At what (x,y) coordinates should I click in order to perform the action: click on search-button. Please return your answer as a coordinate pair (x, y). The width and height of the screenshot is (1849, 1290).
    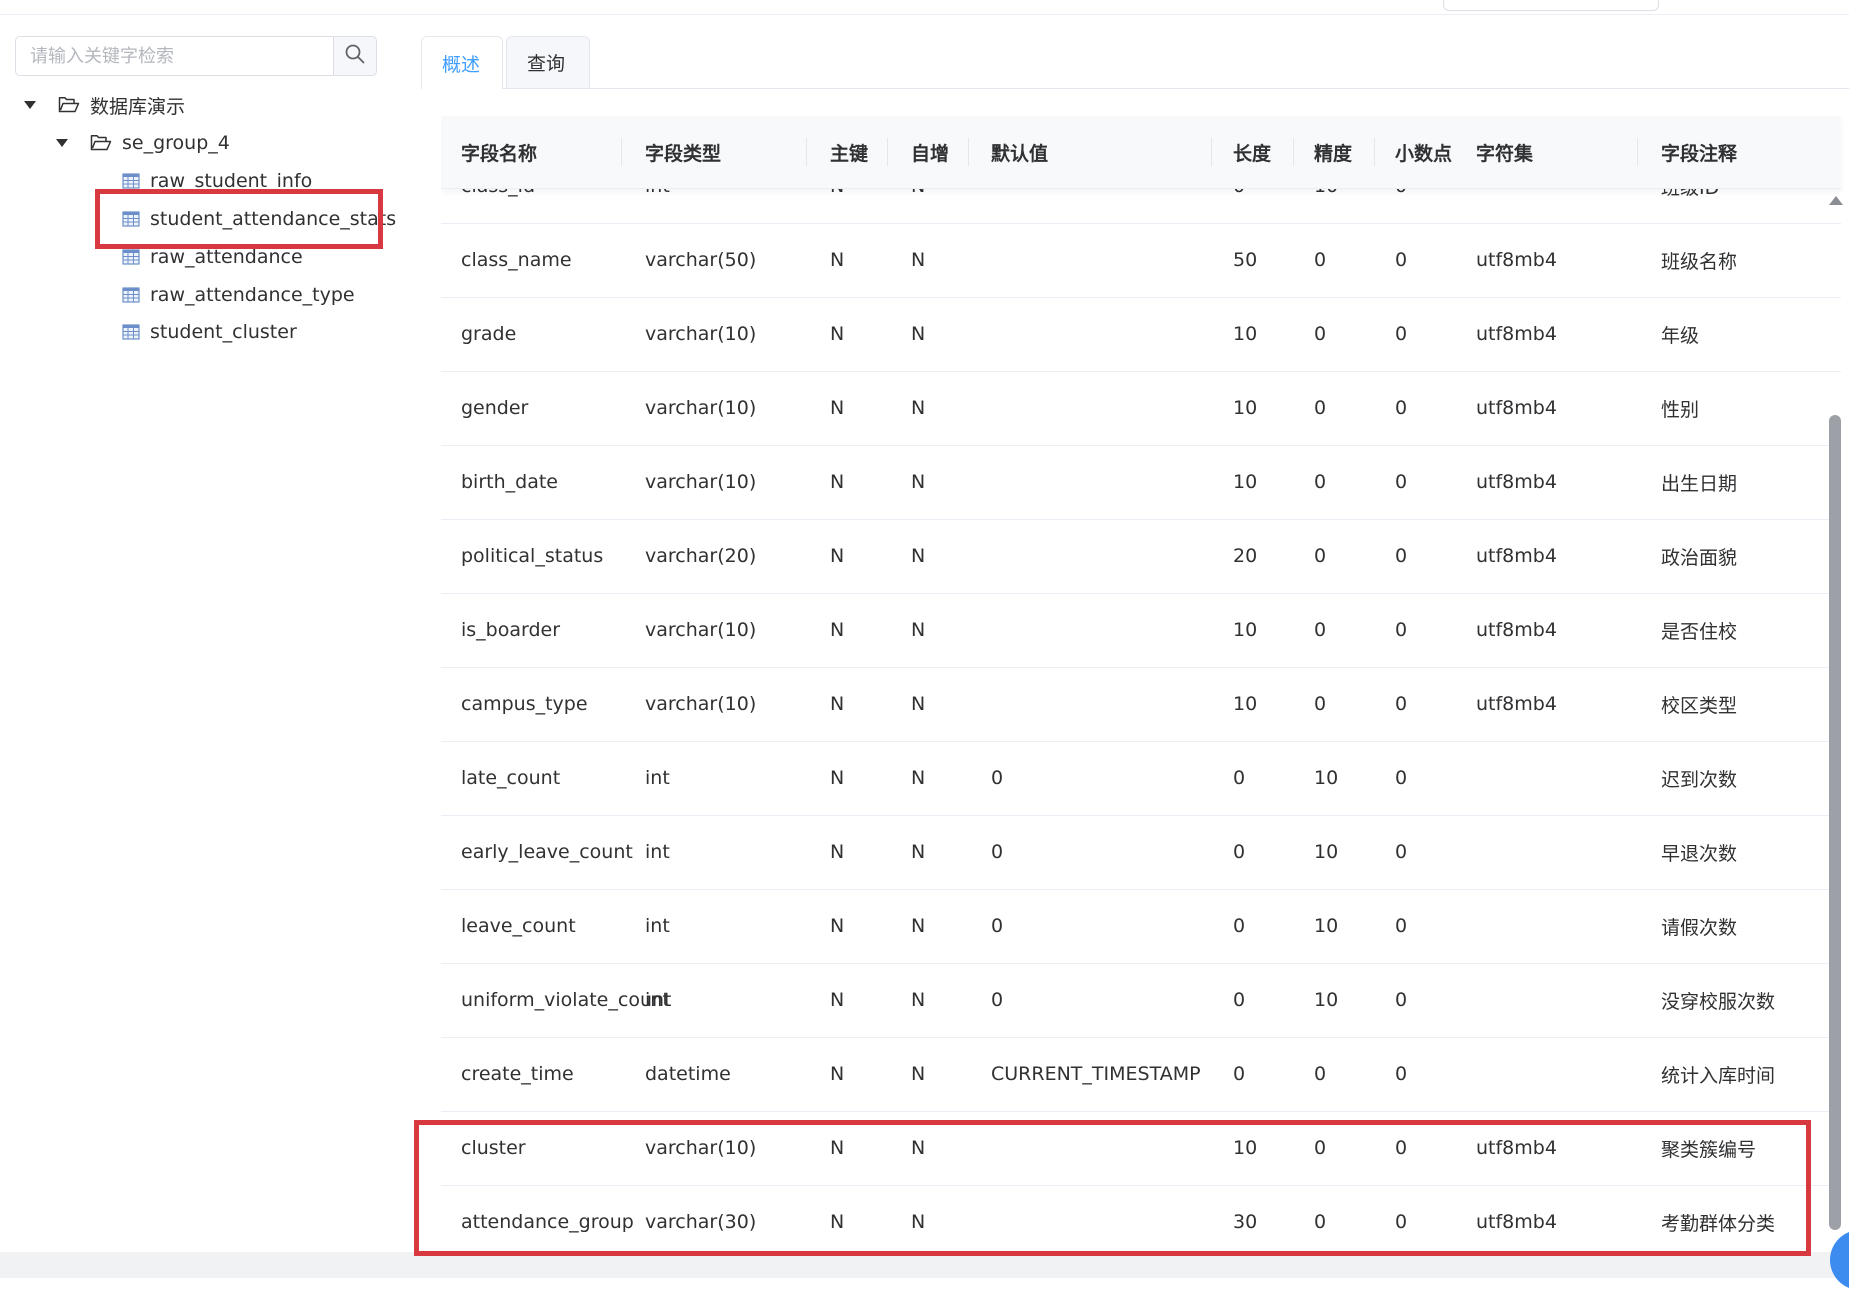
    Looking at the image, I should click on (354, 56).